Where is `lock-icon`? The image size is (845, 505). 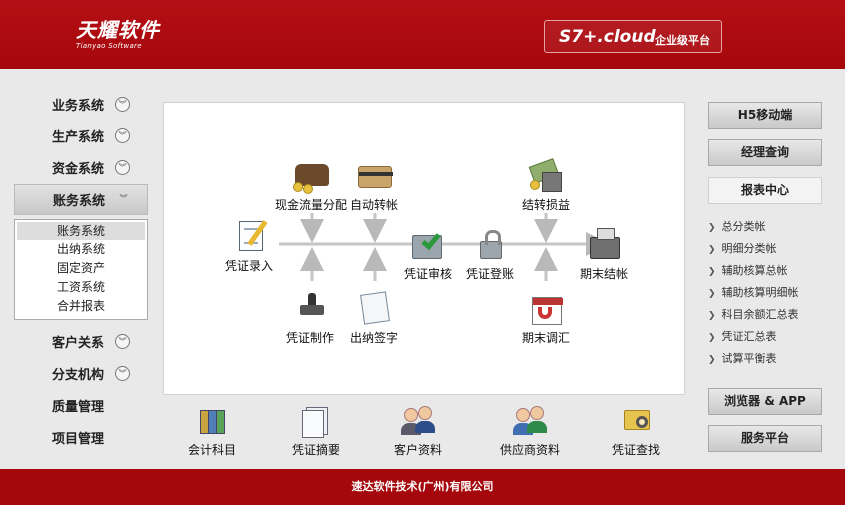
lock-icon is located at coordinates (490, 245).